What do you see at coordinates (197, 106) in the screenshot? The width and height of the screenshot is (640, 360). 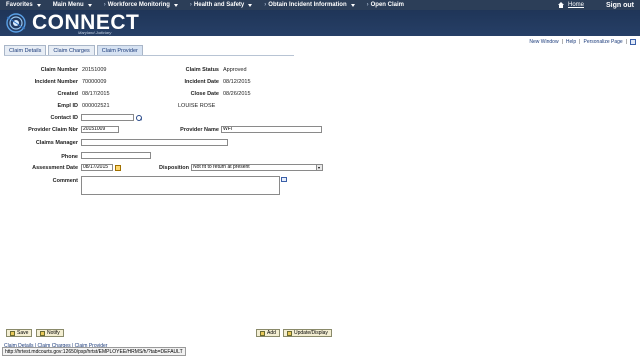 I see `employee-name: LOUISE ROSE` at bounding box center [197, 106].